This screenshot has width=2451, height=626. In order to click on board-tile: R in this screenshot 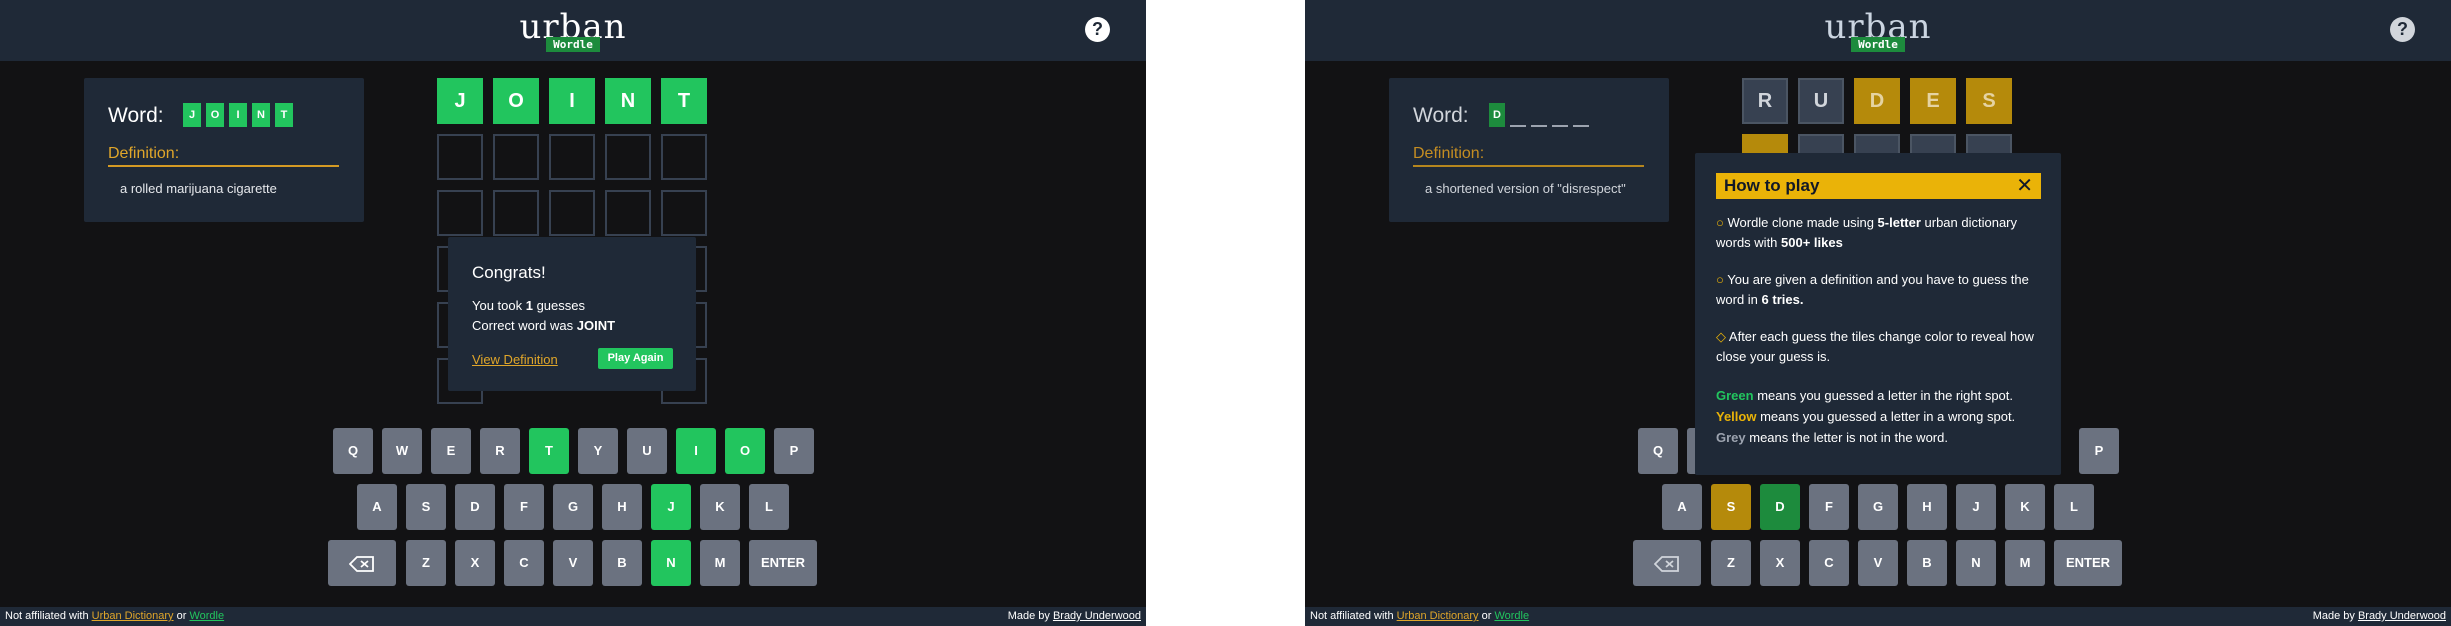, I will do `click(1765, 101)`.